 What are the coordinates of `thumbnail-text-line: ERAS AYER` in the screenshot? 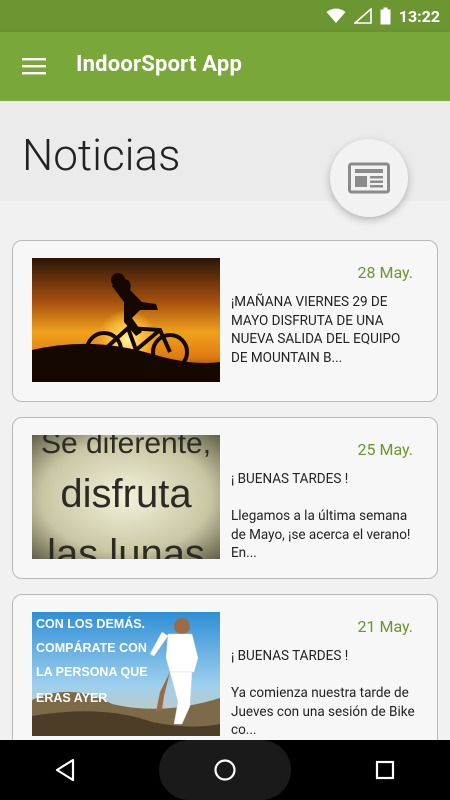 It's located at (71, 698).